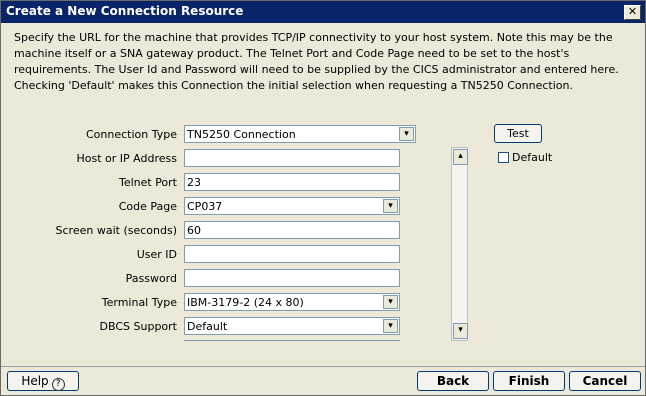 This screenshot has width=646, height=396. What do you see at coordinates (126, 158) in the screenshot?
I see `host-label: Host or IP Address` at bounding box center [126, 158].